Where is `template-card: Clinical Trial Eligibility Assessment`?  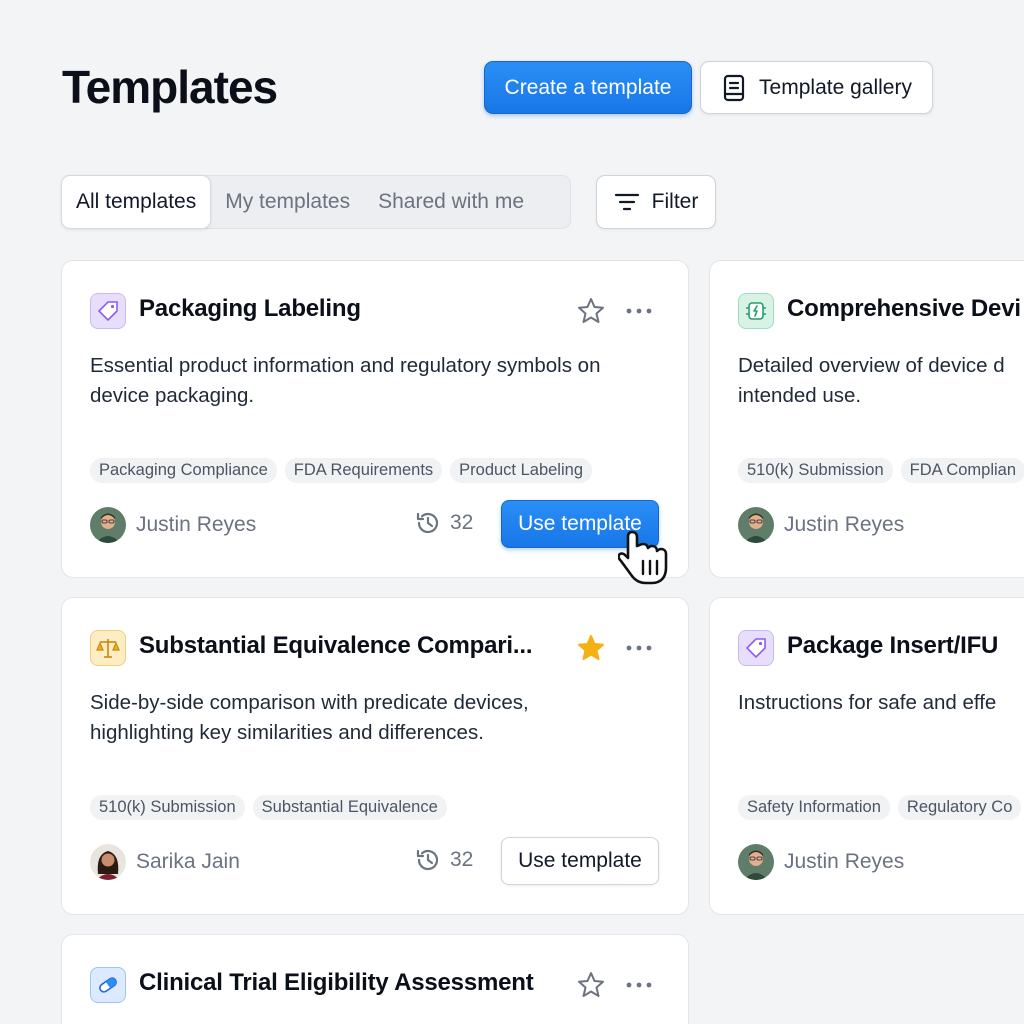 template-card: Clinical Trial Eligibility Assessment is located at coordinates (375, 979).